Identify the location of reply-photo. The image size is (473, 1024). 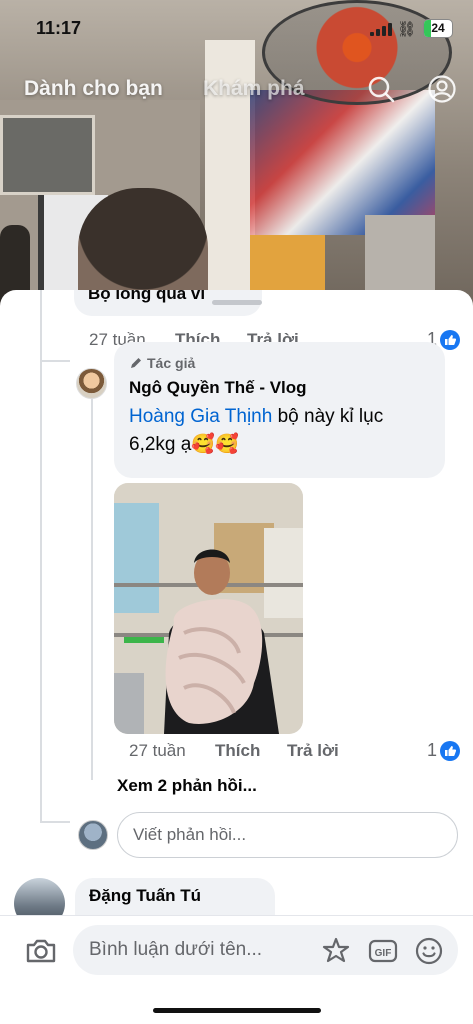
(208, 608).